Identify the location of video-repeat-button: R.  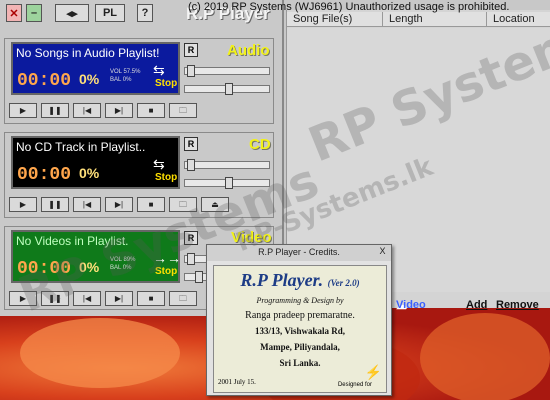
(191, 238).